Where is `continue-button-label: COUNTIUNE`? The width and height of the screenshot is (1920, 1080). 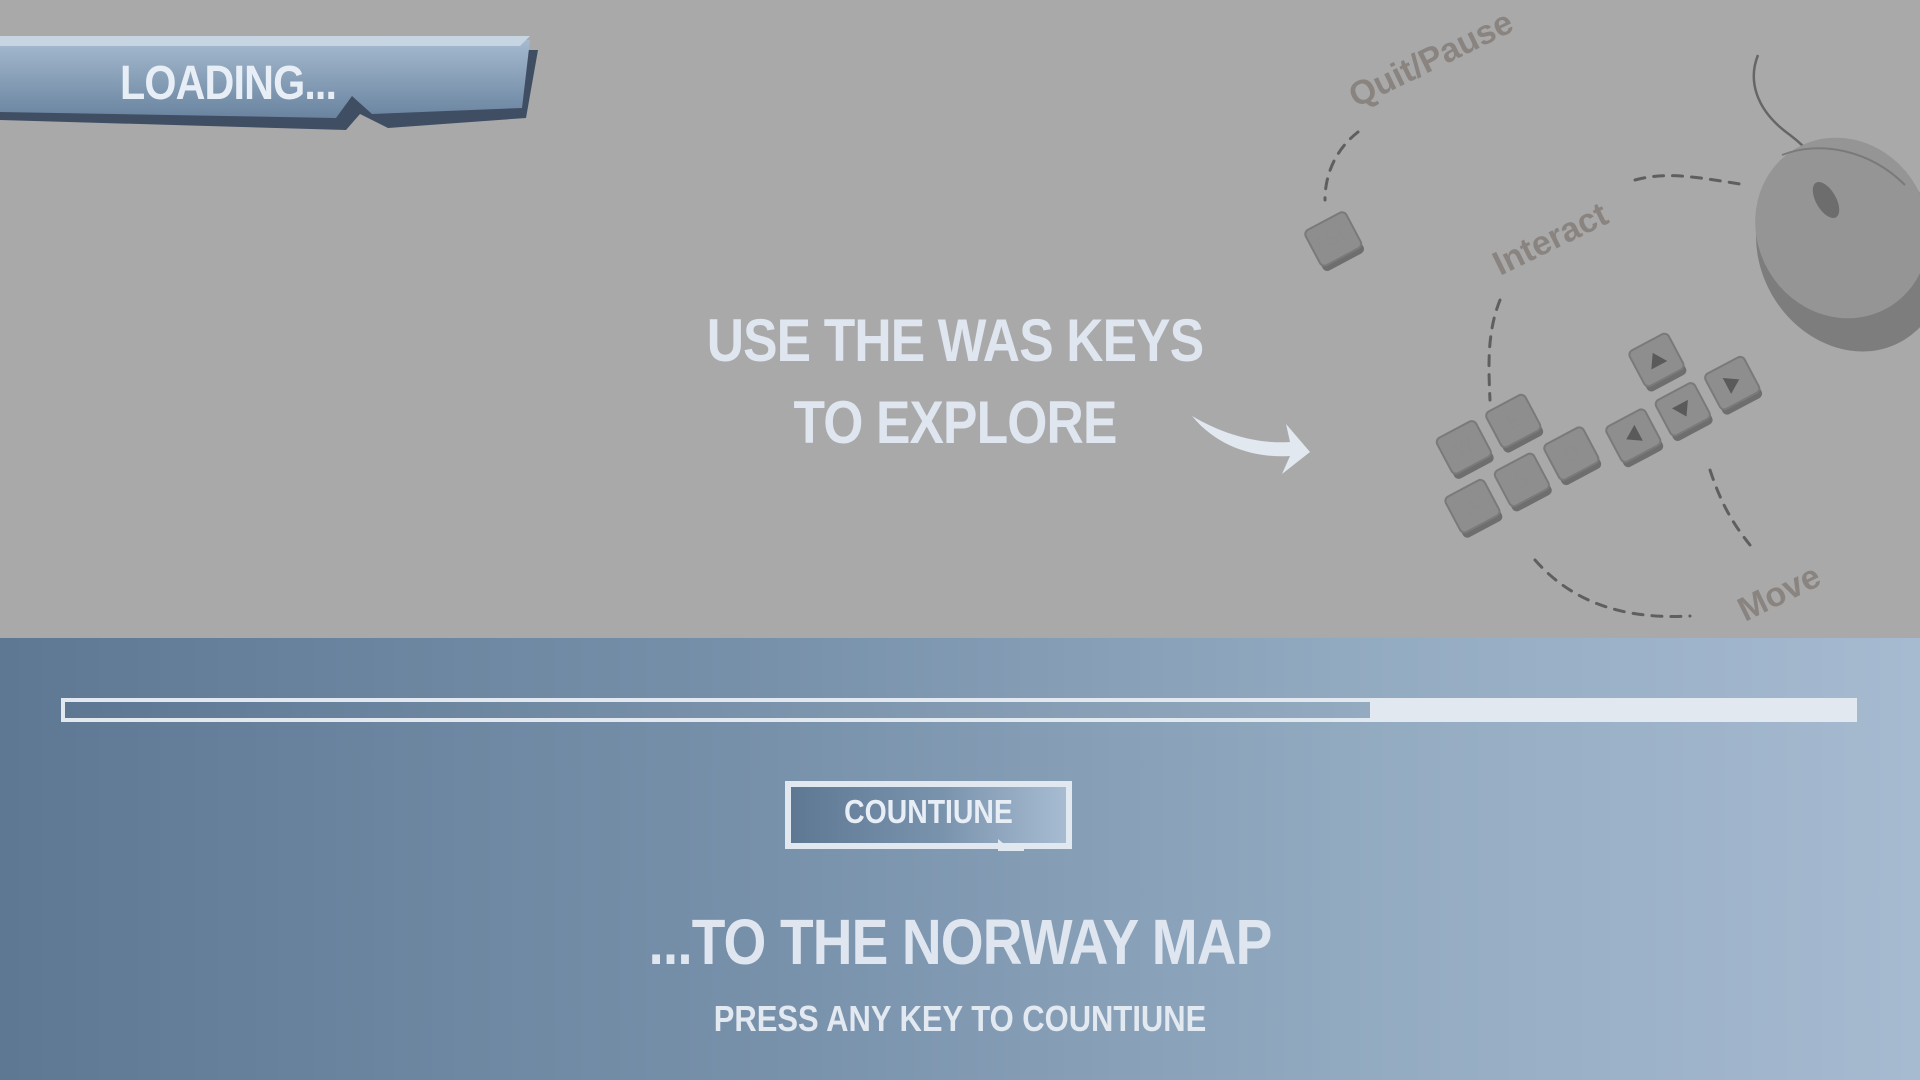
continue-button-label: COUNTIUNE is located at coordinates (928, 811).